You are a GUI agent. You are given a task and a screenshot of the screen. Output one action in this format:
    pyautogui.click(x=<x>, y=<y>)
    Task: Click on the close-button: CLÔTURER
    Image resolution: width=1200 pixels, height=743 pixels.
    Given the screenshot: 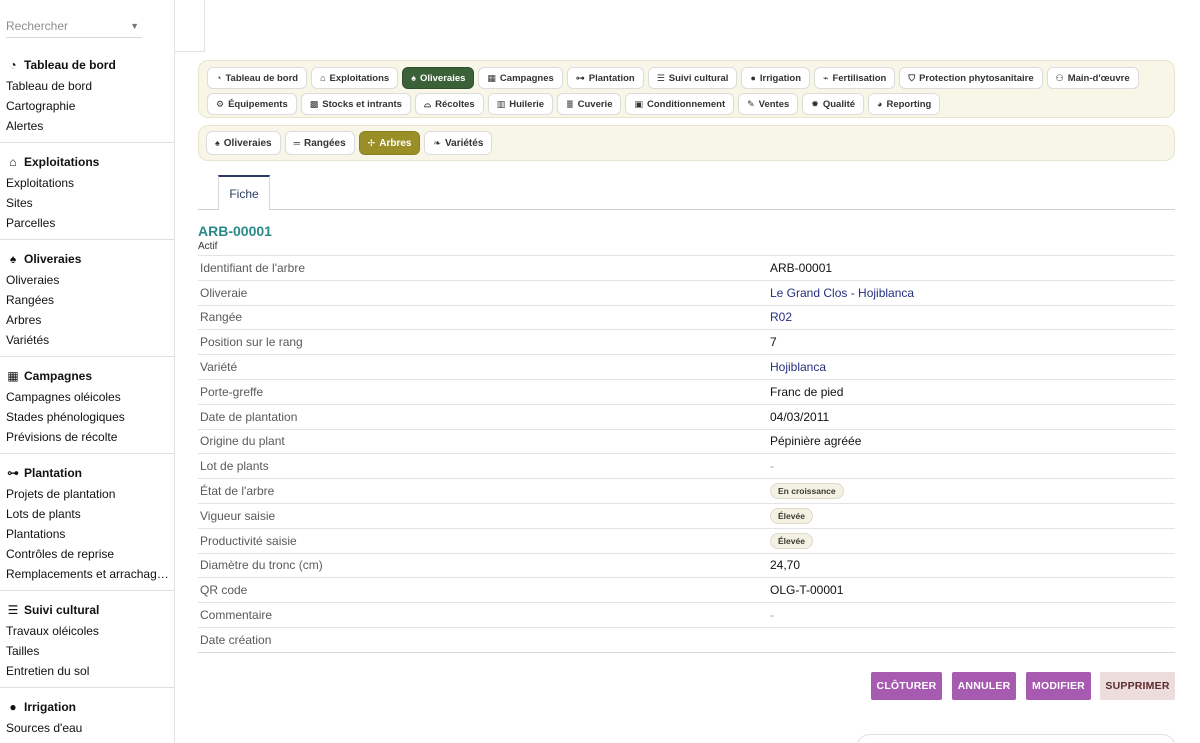 What is the action you would take?
    pyautogui.click(x=906, y=686)
    